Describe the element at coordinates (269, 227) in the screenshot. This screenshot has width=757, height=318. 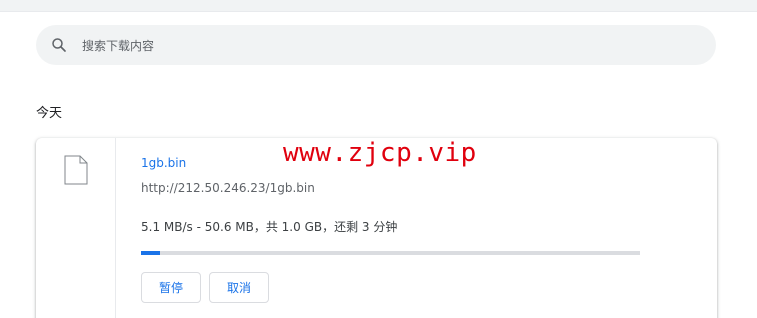
I see `download-status: 5.1 MB/s - 50.6 MB，共 1.0 GB，还剩 3 分钟` at that location.